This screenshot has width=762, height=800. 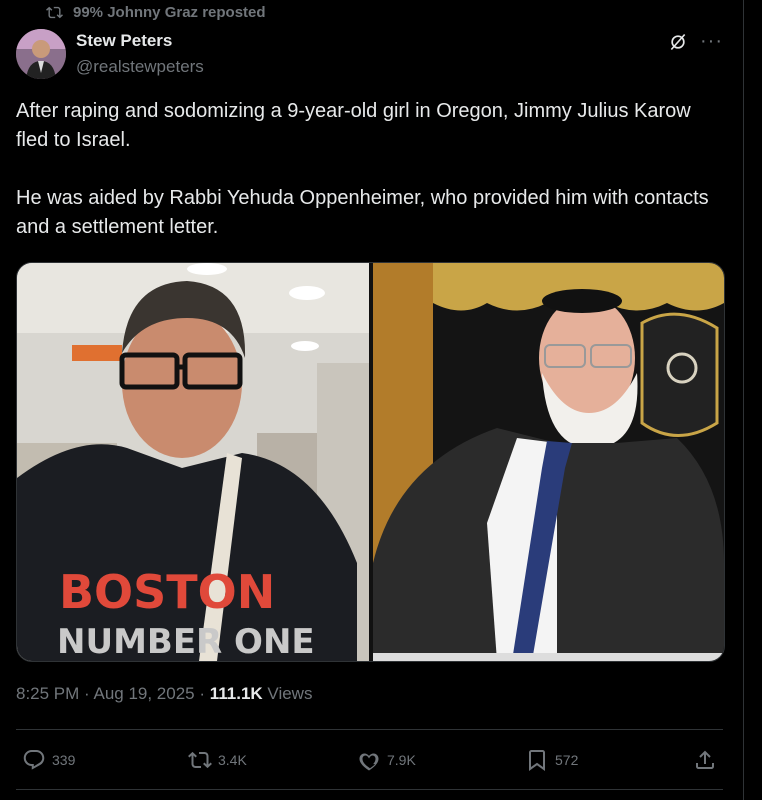 I want to click on grok-icon, so click(x=678, y=42).